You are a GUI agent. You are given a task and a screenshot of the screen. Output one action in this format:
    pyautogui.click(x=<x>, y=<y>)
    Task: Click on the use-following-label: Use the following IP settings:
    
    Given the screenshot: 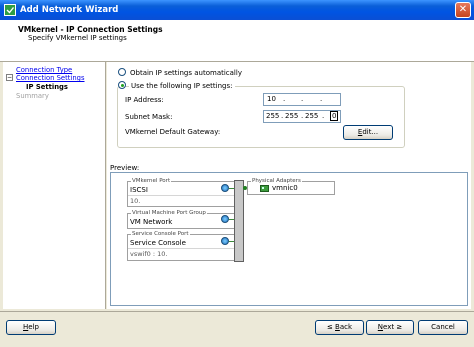 What is the action you would take?
    pyautogui.click(x=182, y=86)
    